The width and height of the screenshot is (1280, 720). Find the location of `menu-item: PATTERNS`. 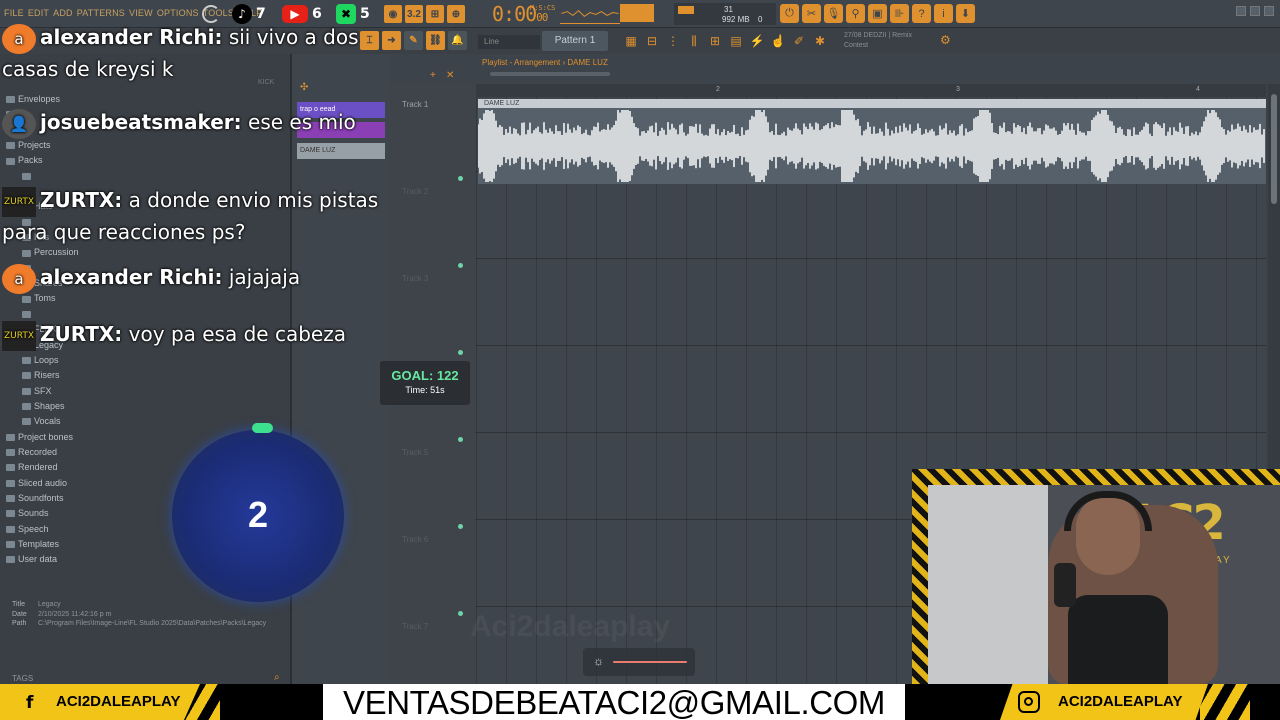

menu-item: PATTERNS is located at coordinates (101, 13).